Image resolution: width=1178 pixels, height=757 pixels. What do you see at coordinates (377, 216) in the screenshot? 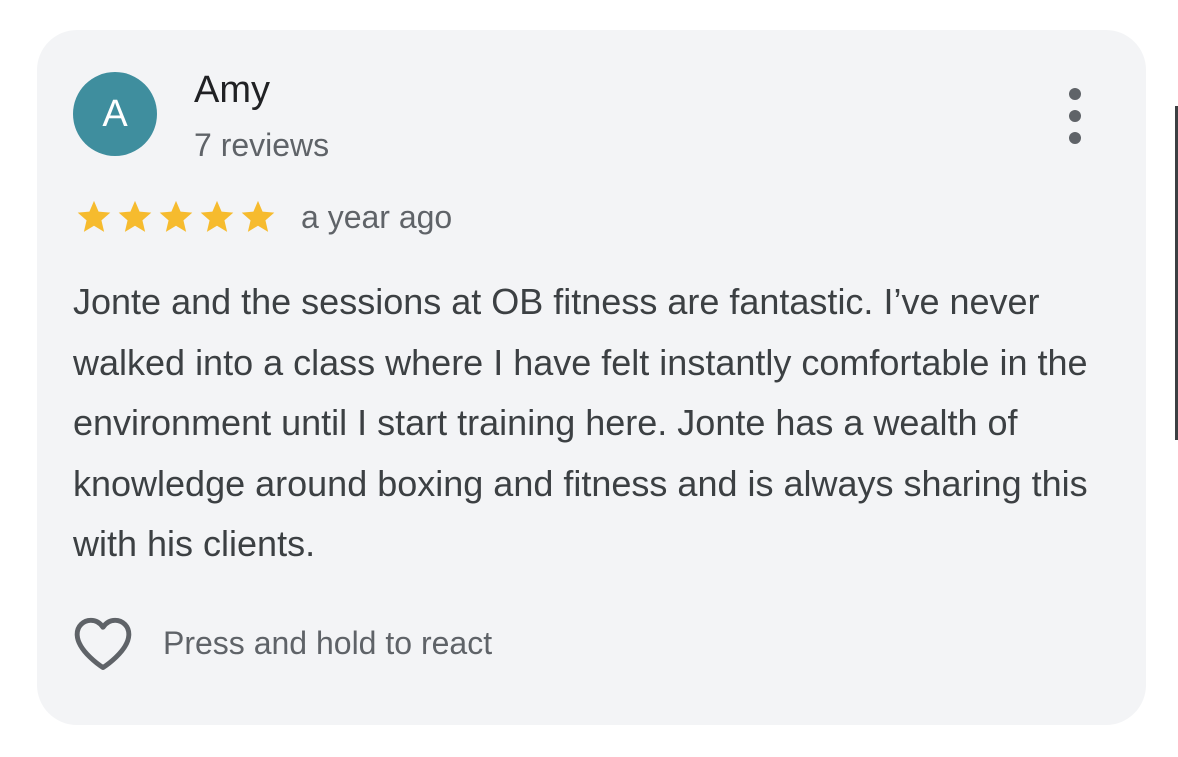
I see `review-date: a year ago` at bounding box center [377, 216].